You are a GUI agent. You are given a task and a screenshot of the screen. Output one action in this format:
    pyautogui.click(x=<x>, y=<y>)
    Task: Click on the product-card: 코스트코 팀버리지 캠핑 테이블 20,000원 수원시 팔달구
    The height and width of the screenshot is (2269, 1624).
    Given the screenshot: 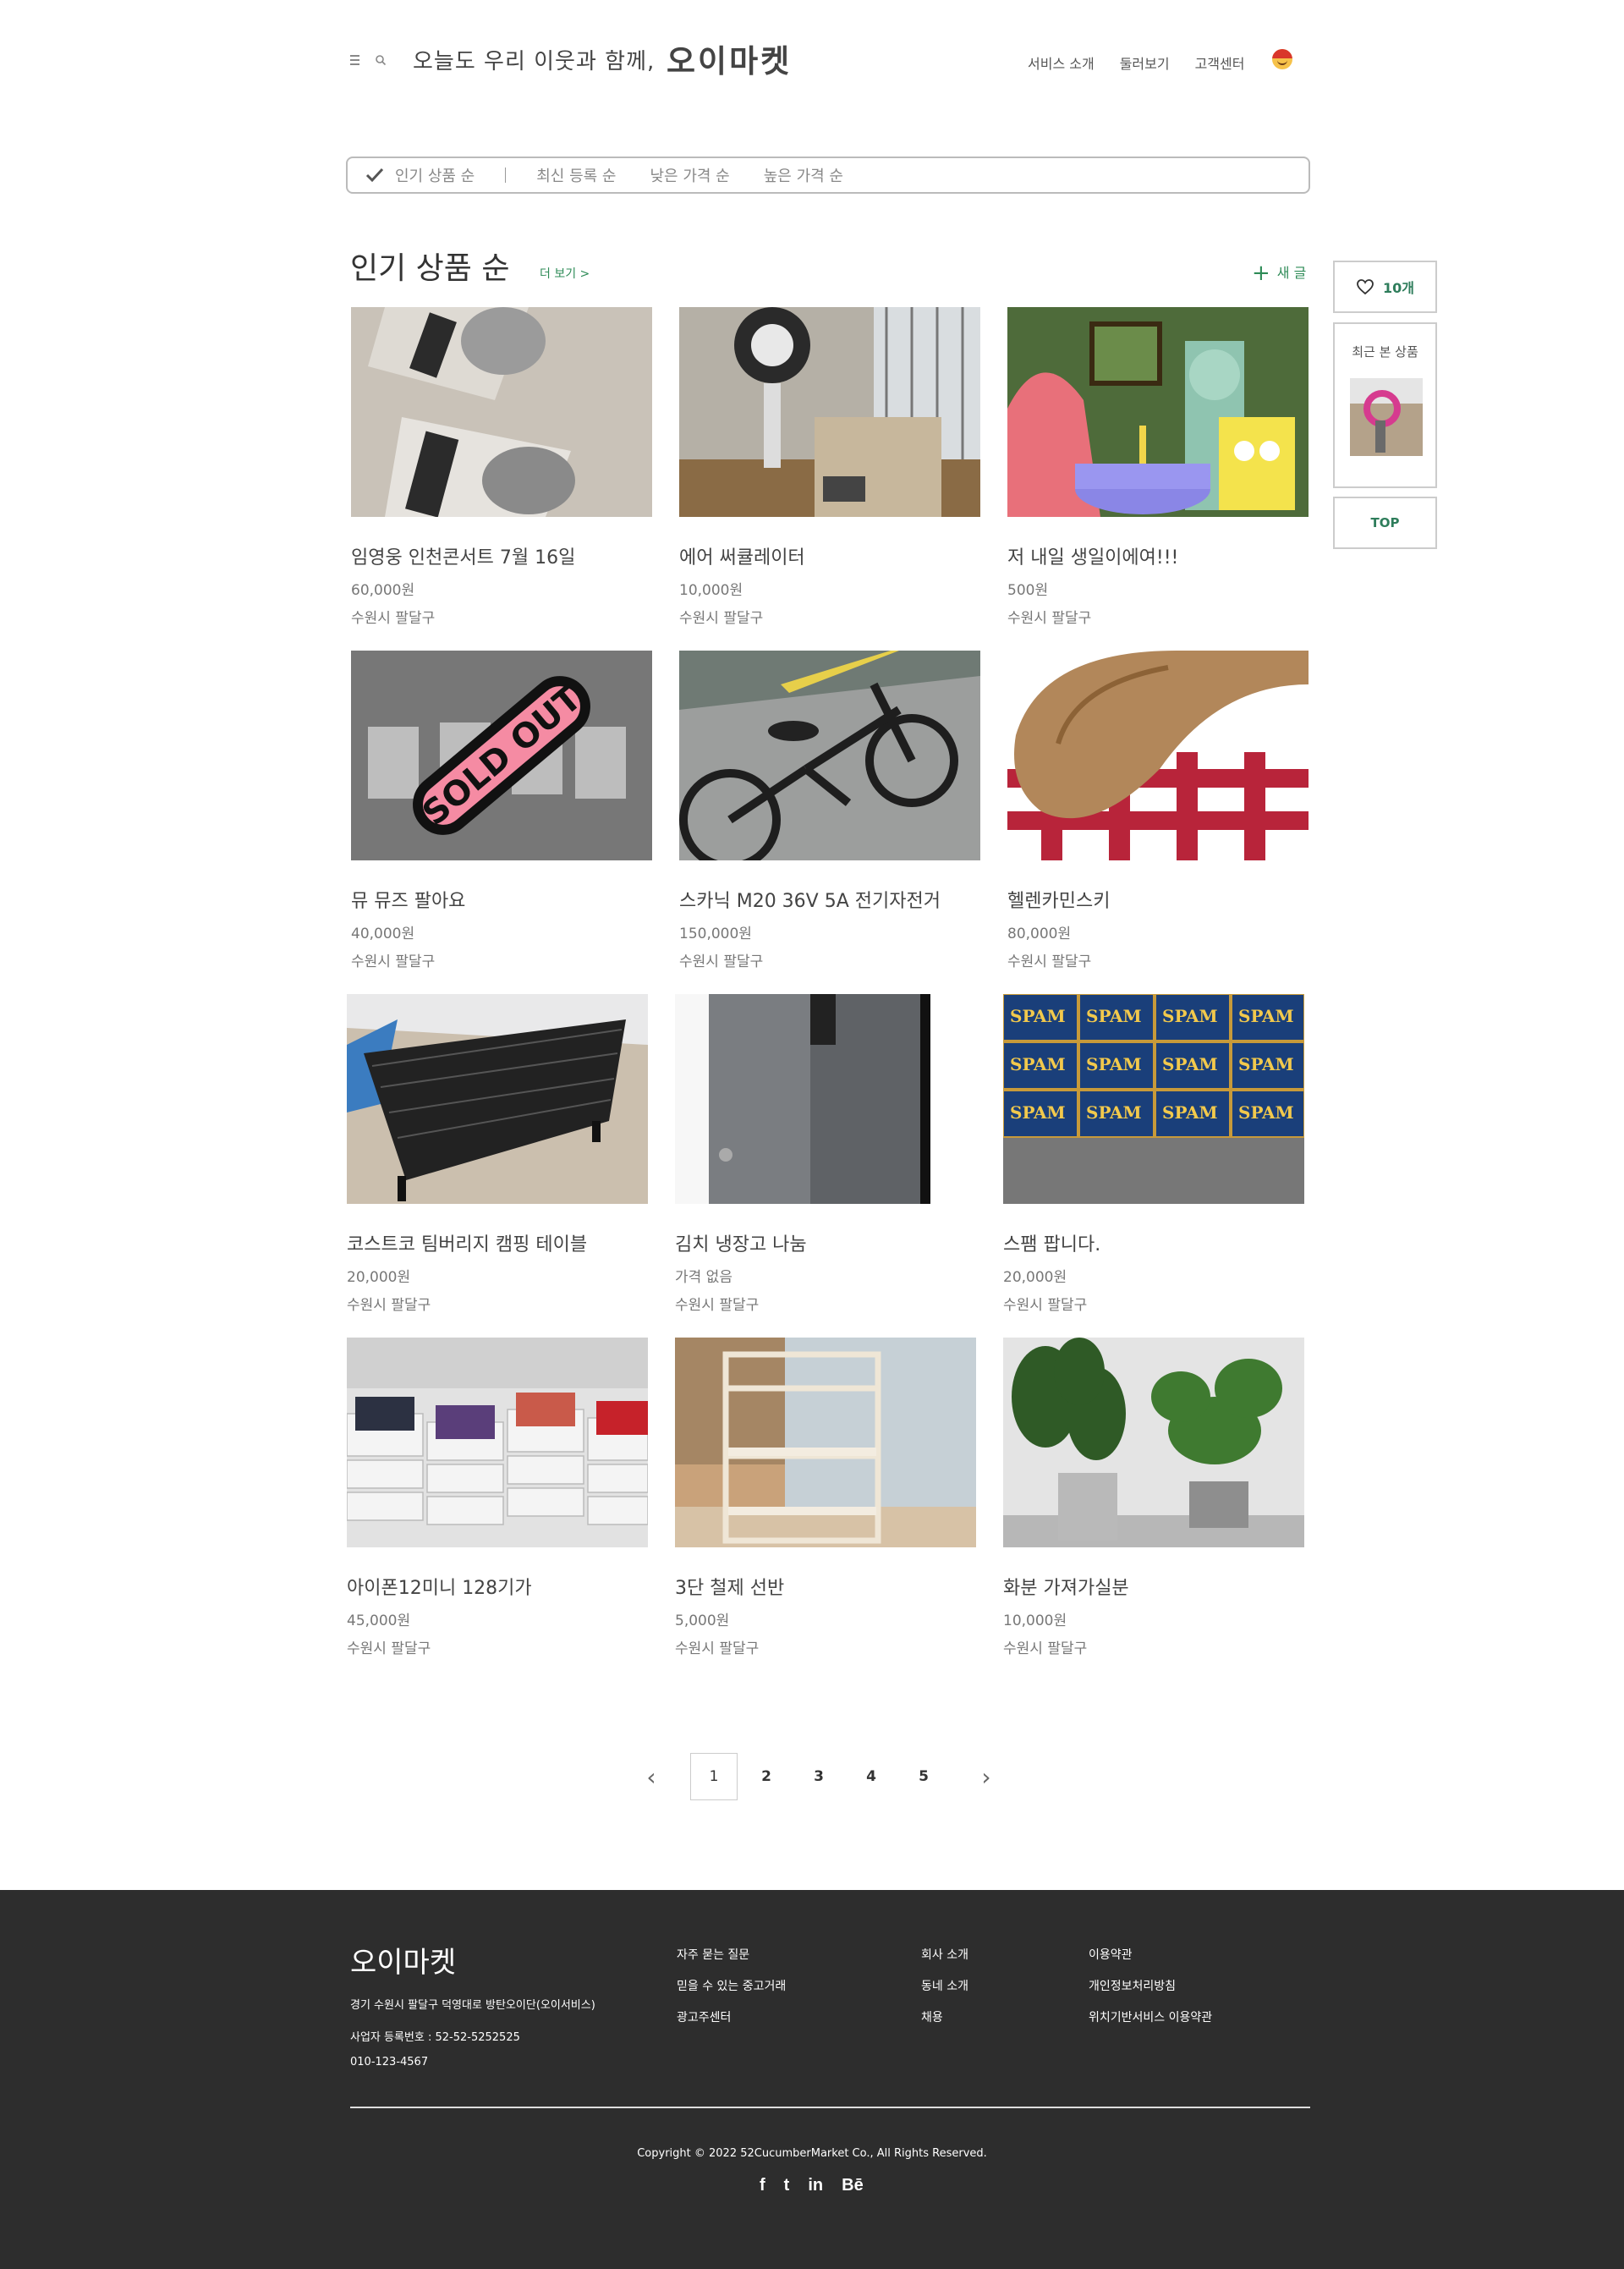 What is the action you would take?
    pyautogui.click(x=498, y=1154)
    